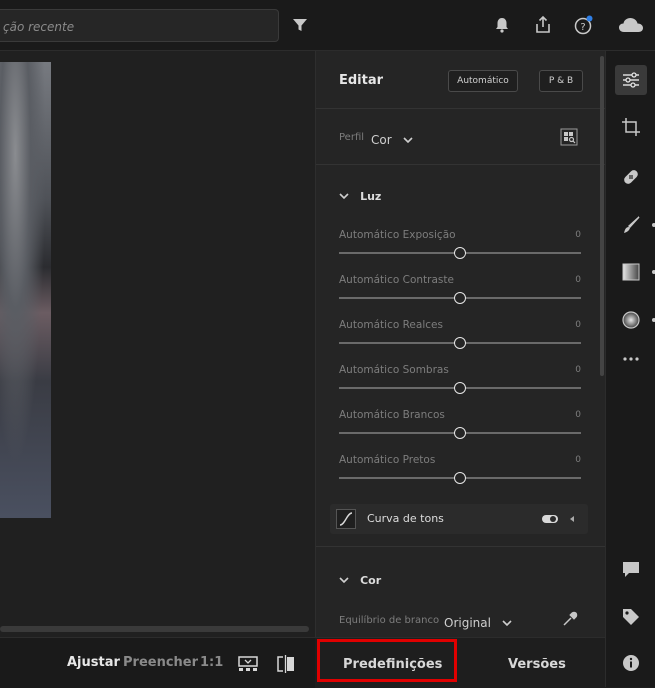  I want to click on white-balance-value: Original, so click(467, 623).